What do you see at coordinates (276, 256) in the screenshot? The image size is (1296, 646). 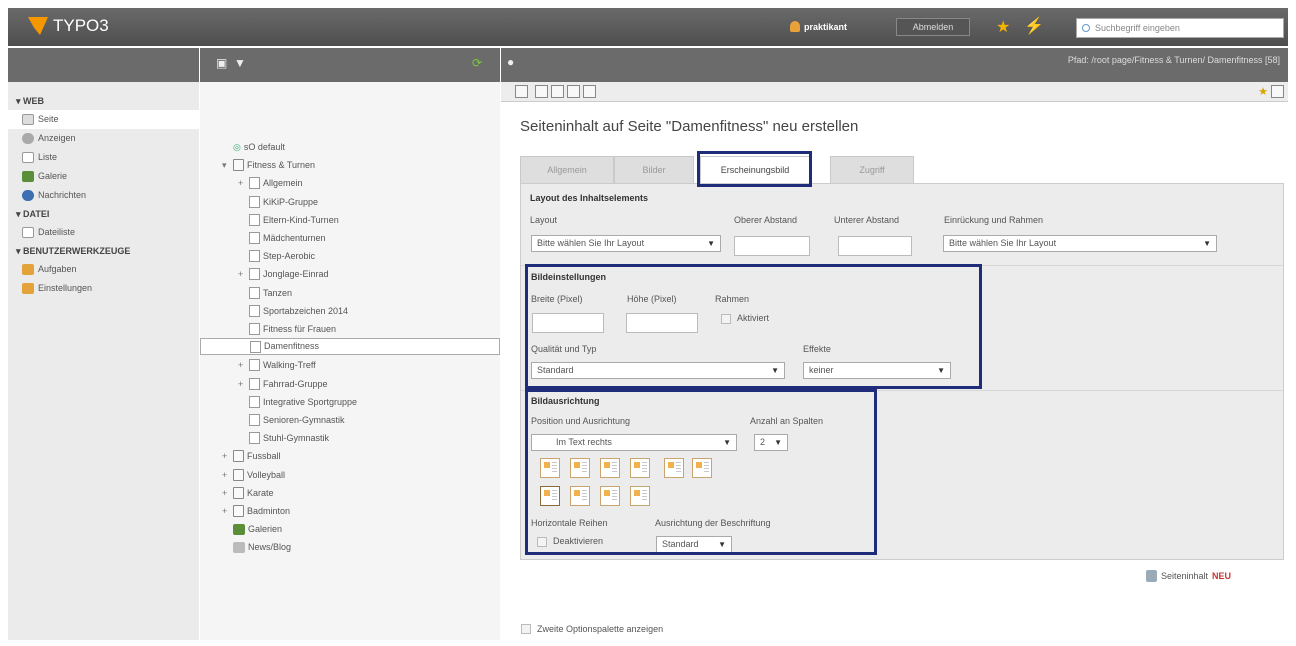 I see `tree-item: Step-Aerobic` at bounding box center [276, 256].